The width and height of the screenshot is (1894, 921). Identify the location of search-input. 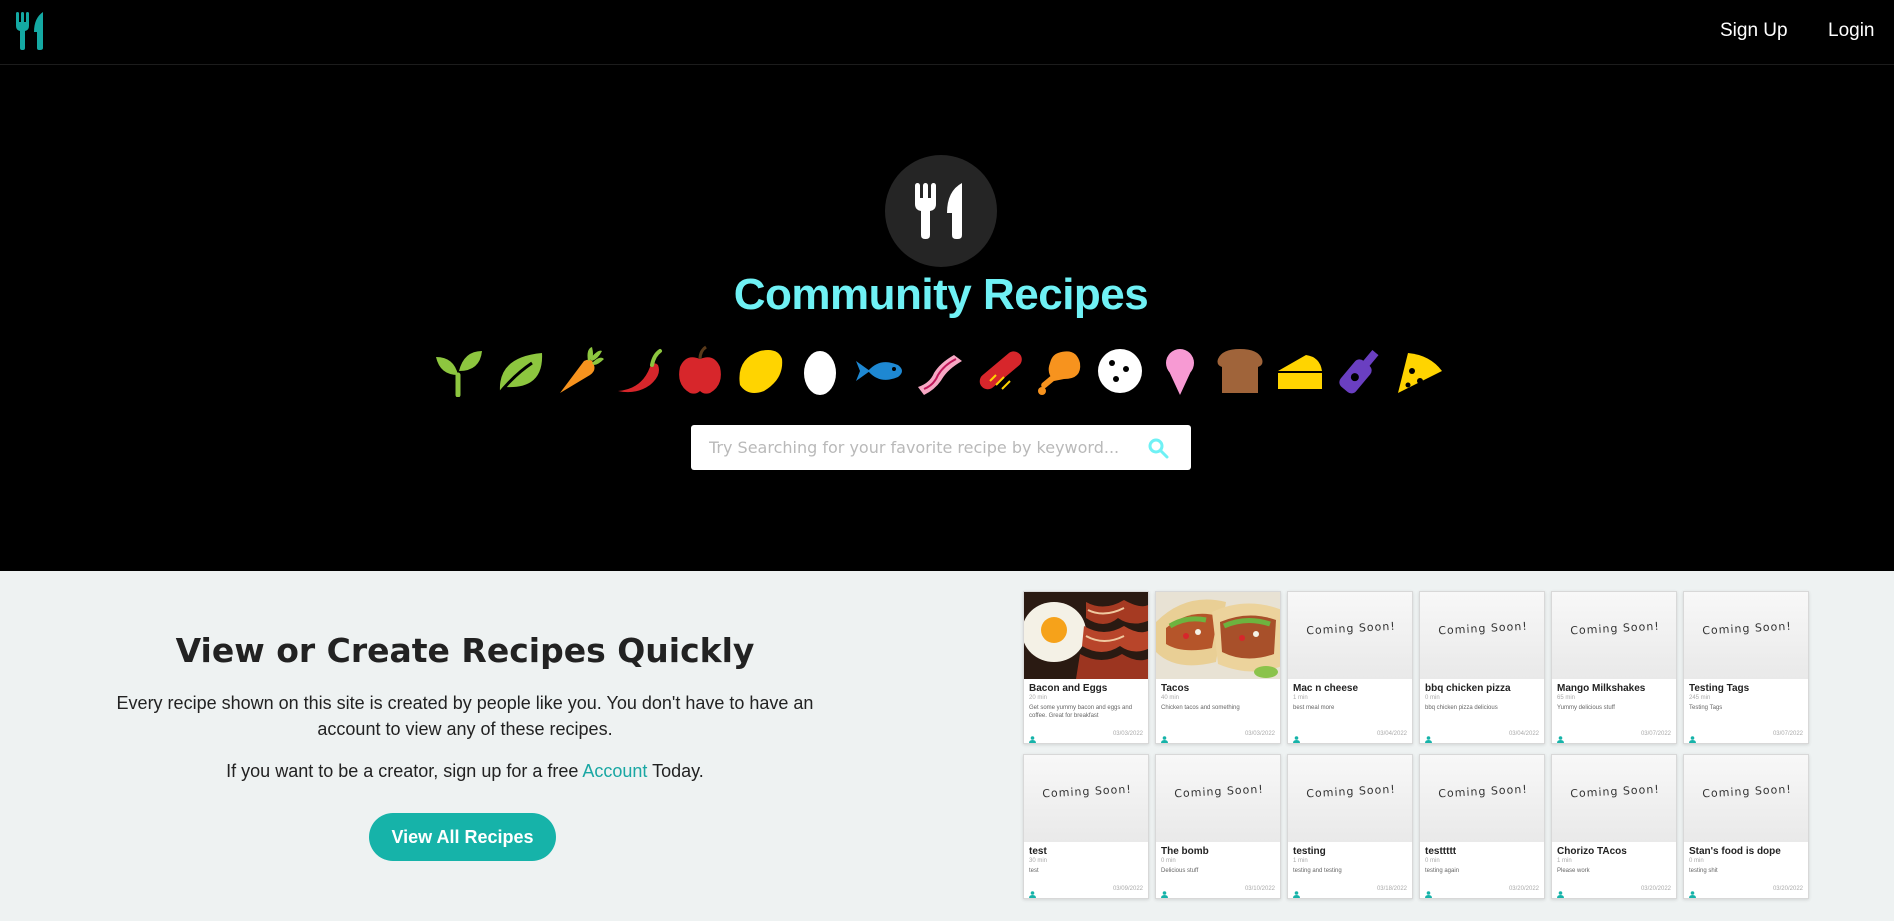
(911, 447).